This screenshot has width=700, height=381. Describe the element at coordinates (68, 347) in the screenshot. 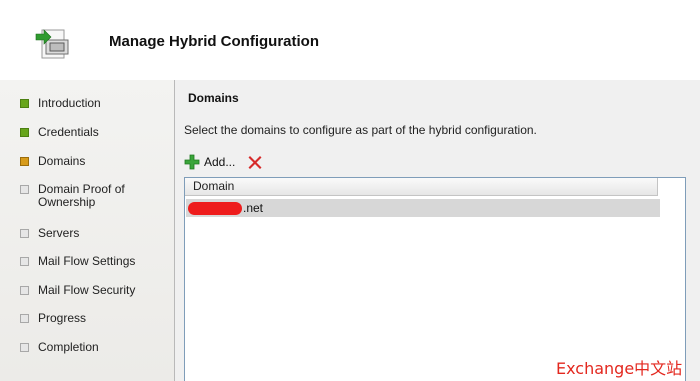

I see `step-label: Completion` at that location.